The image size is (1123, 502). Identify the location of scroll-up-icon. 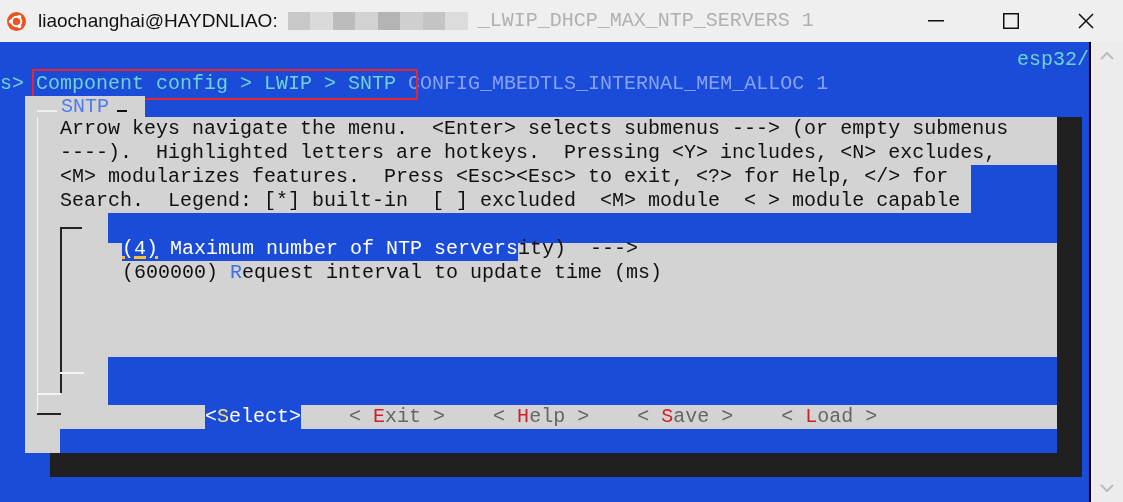
(1107, 56).